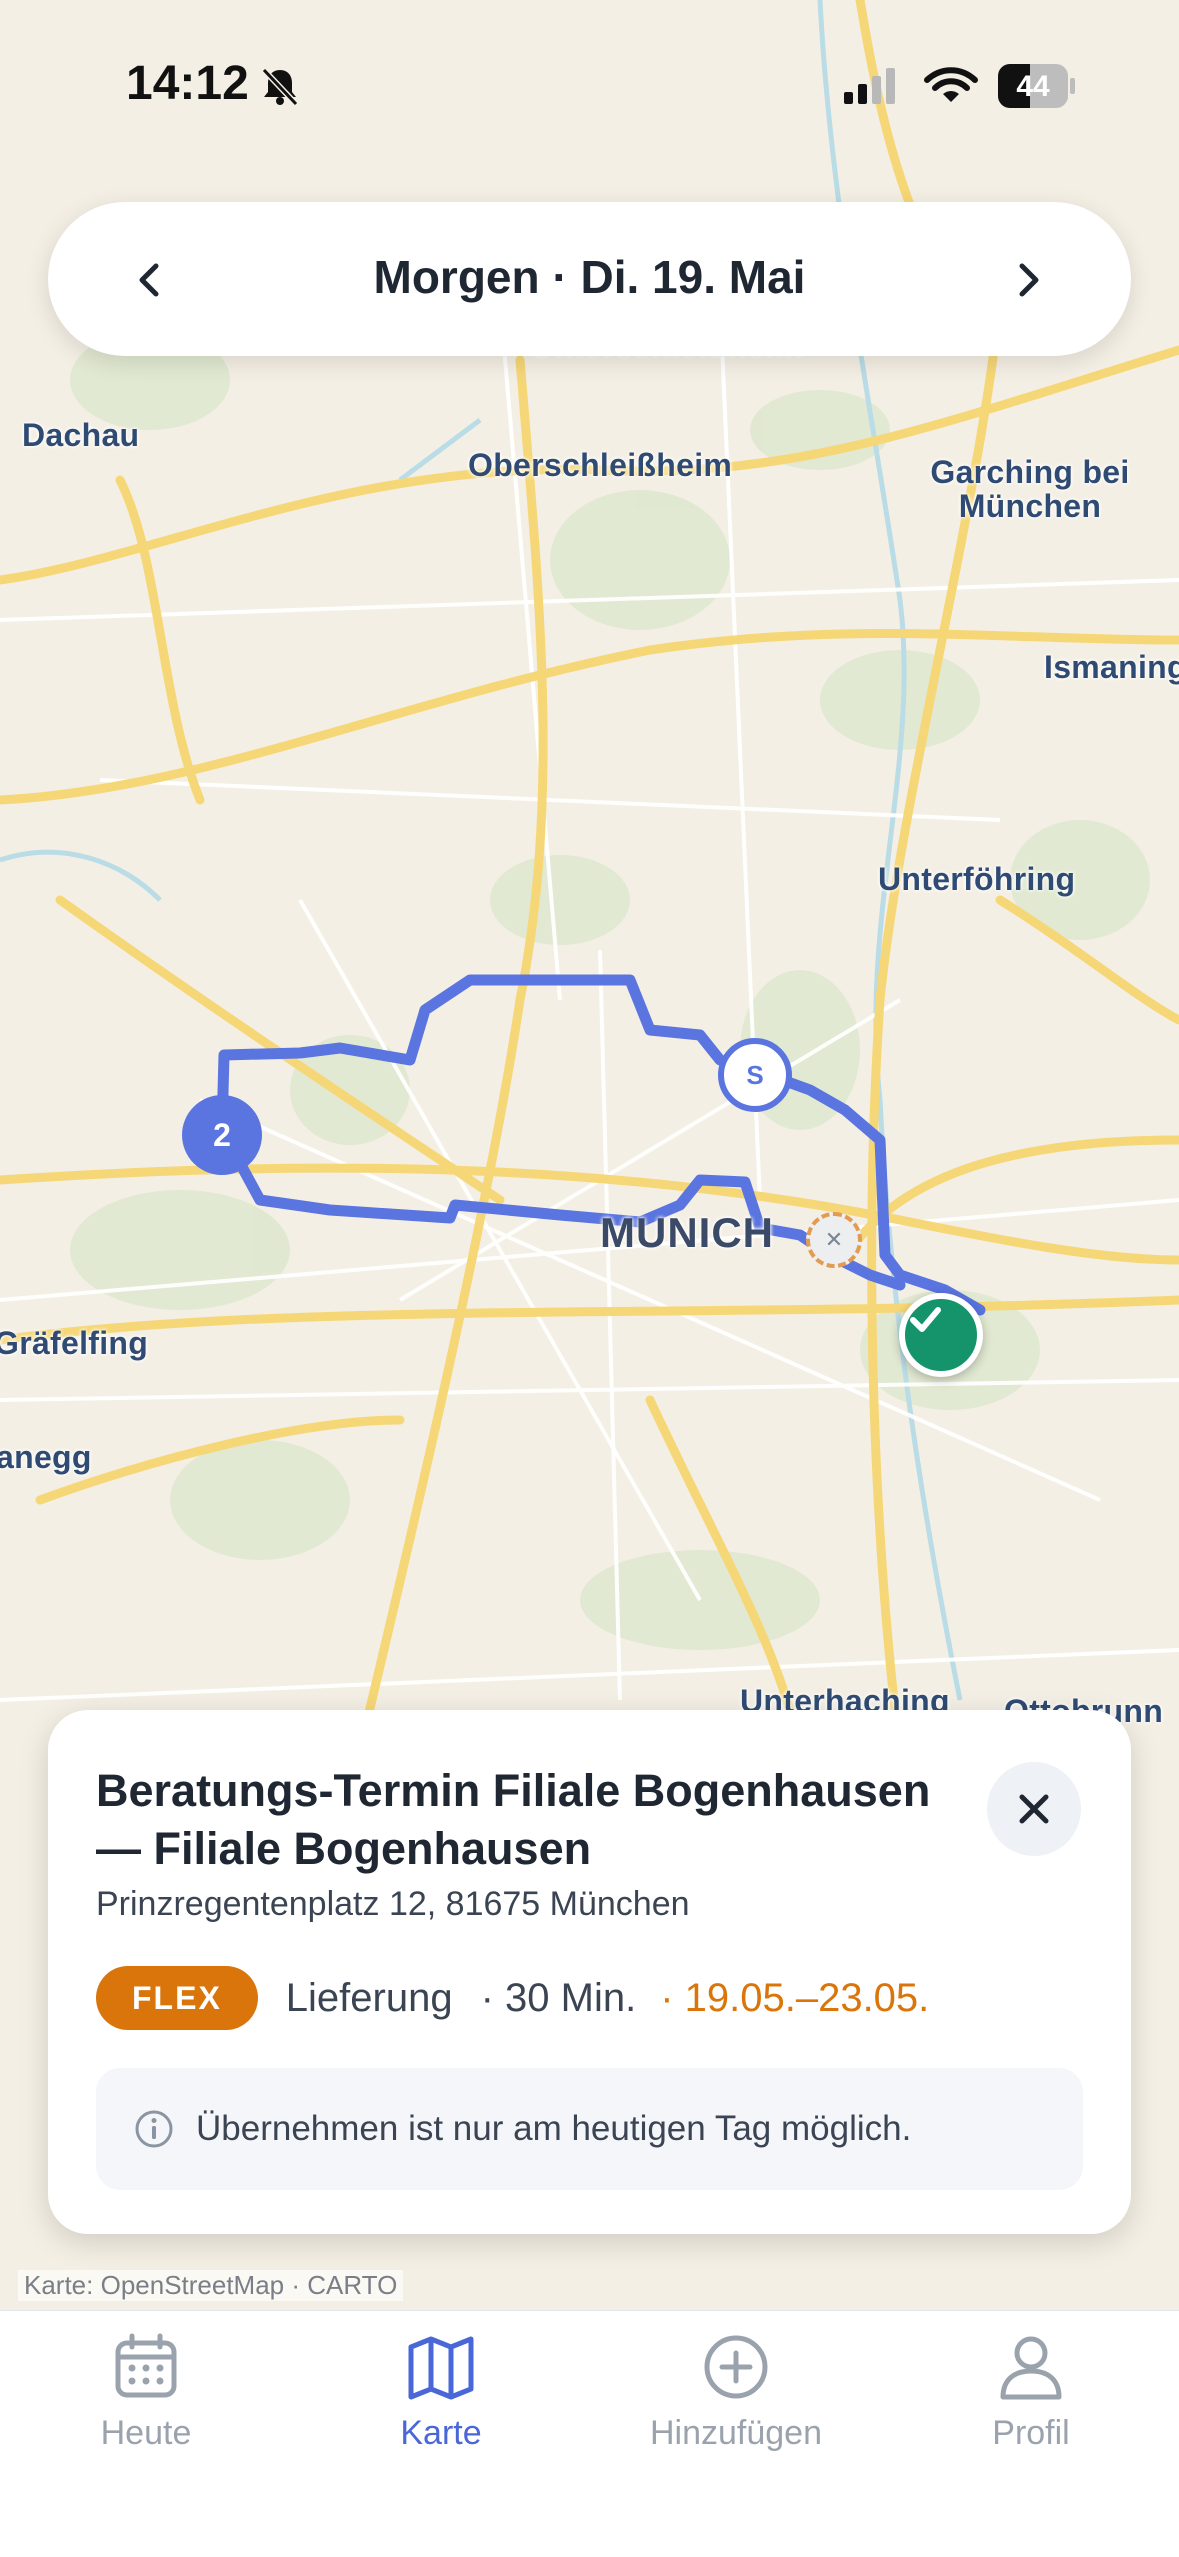  I want to click on place-label: Ismaning, so click(1111, 667).